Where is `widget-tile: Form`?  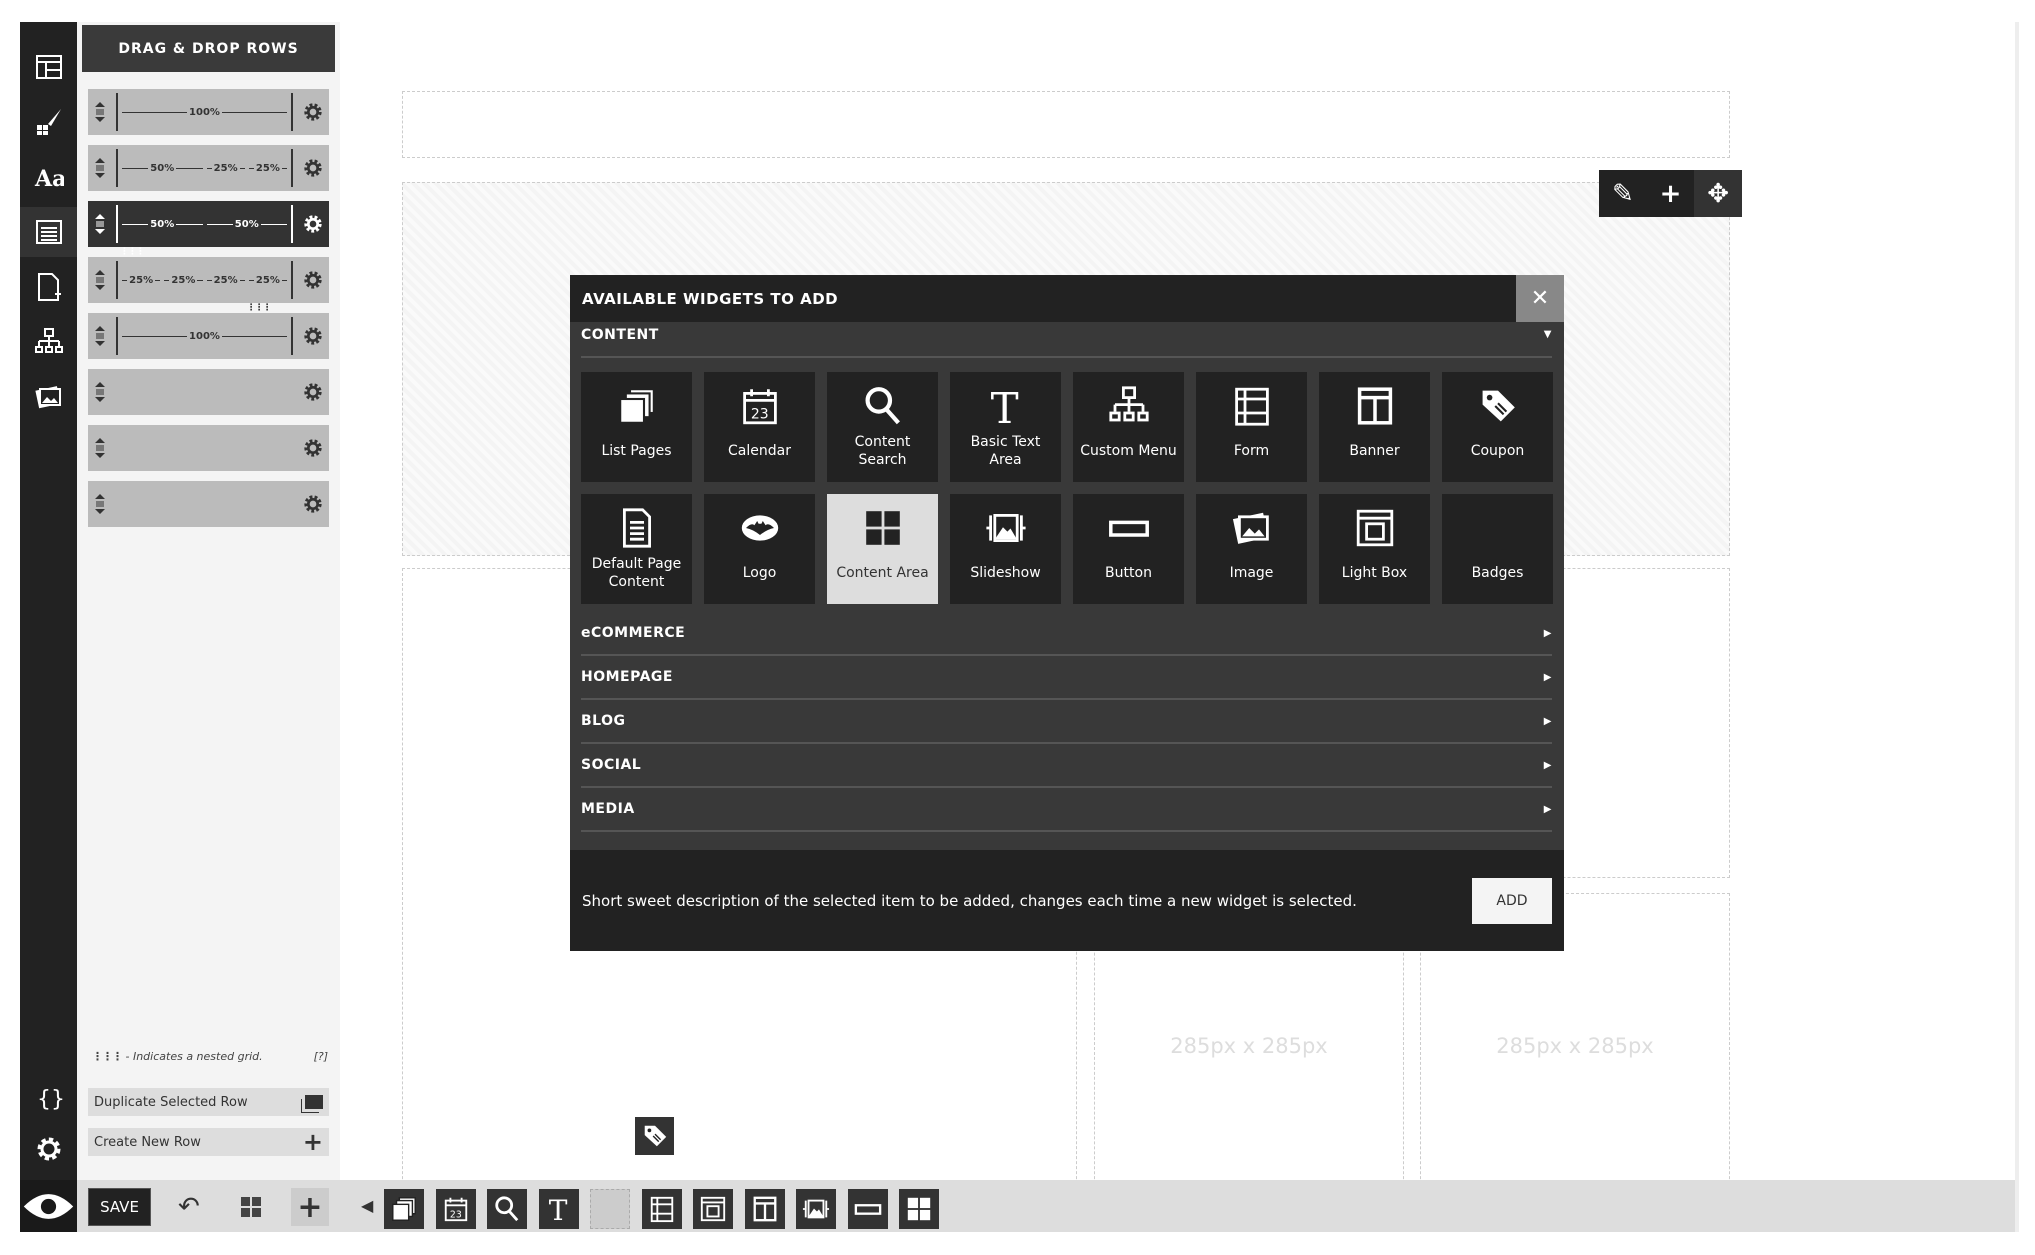 widget-tile: Form is located at coordinates (1251, 427).